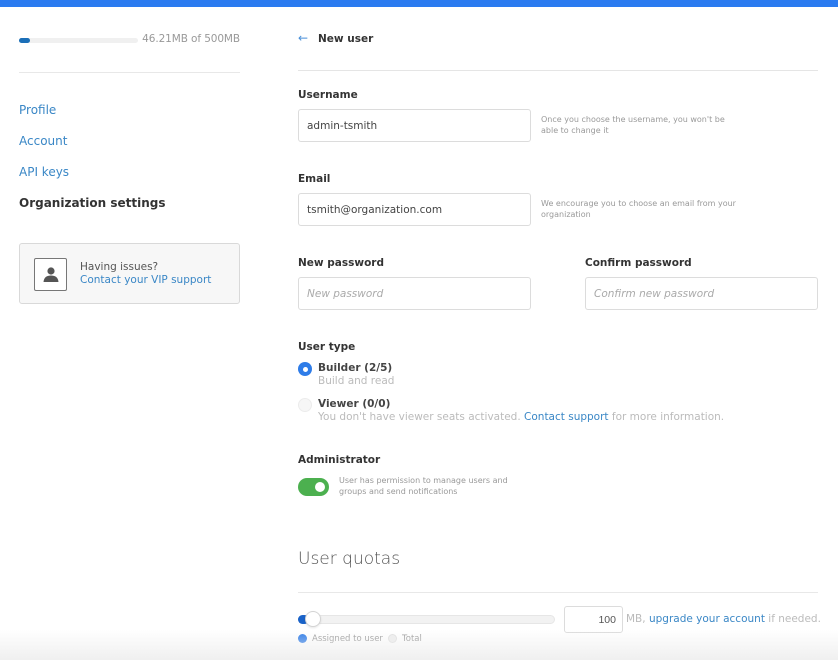  Describe the element at coordinates (145, 280) in the screenshot. I see `contact-vip-support-link: Contact your VIP support` at that location.